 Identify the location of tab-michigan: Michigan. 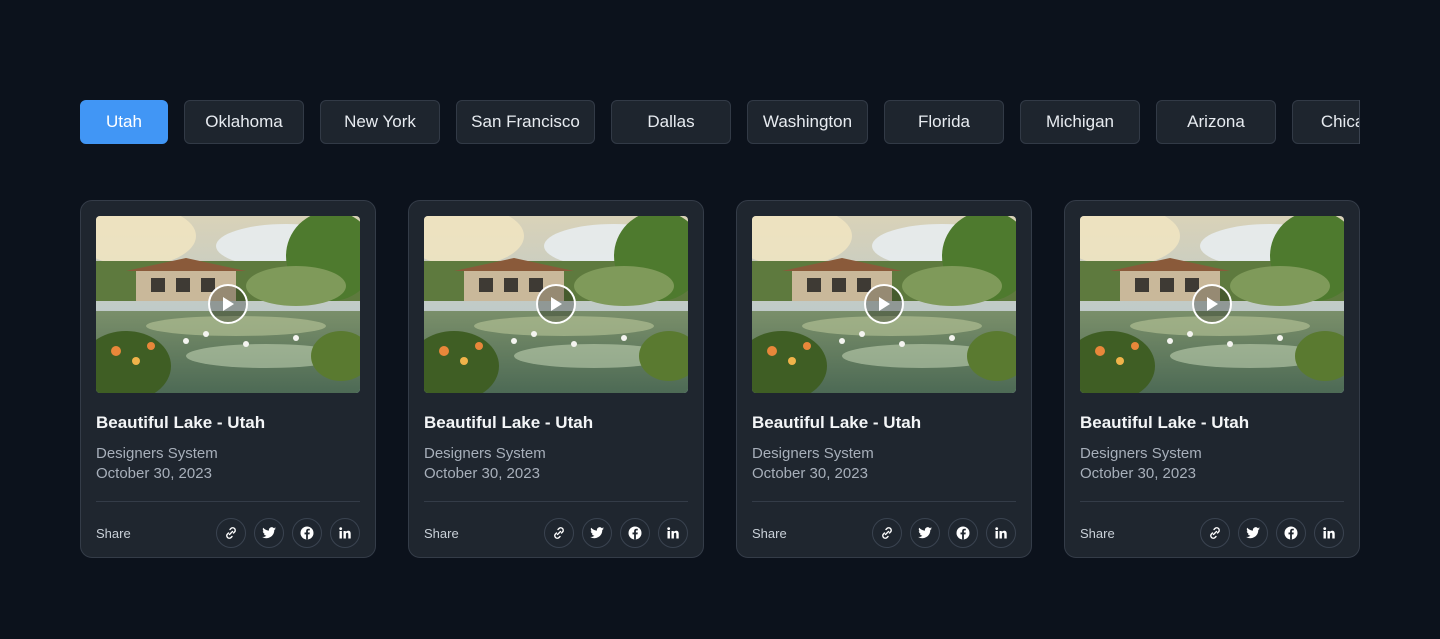
(1080, 122).